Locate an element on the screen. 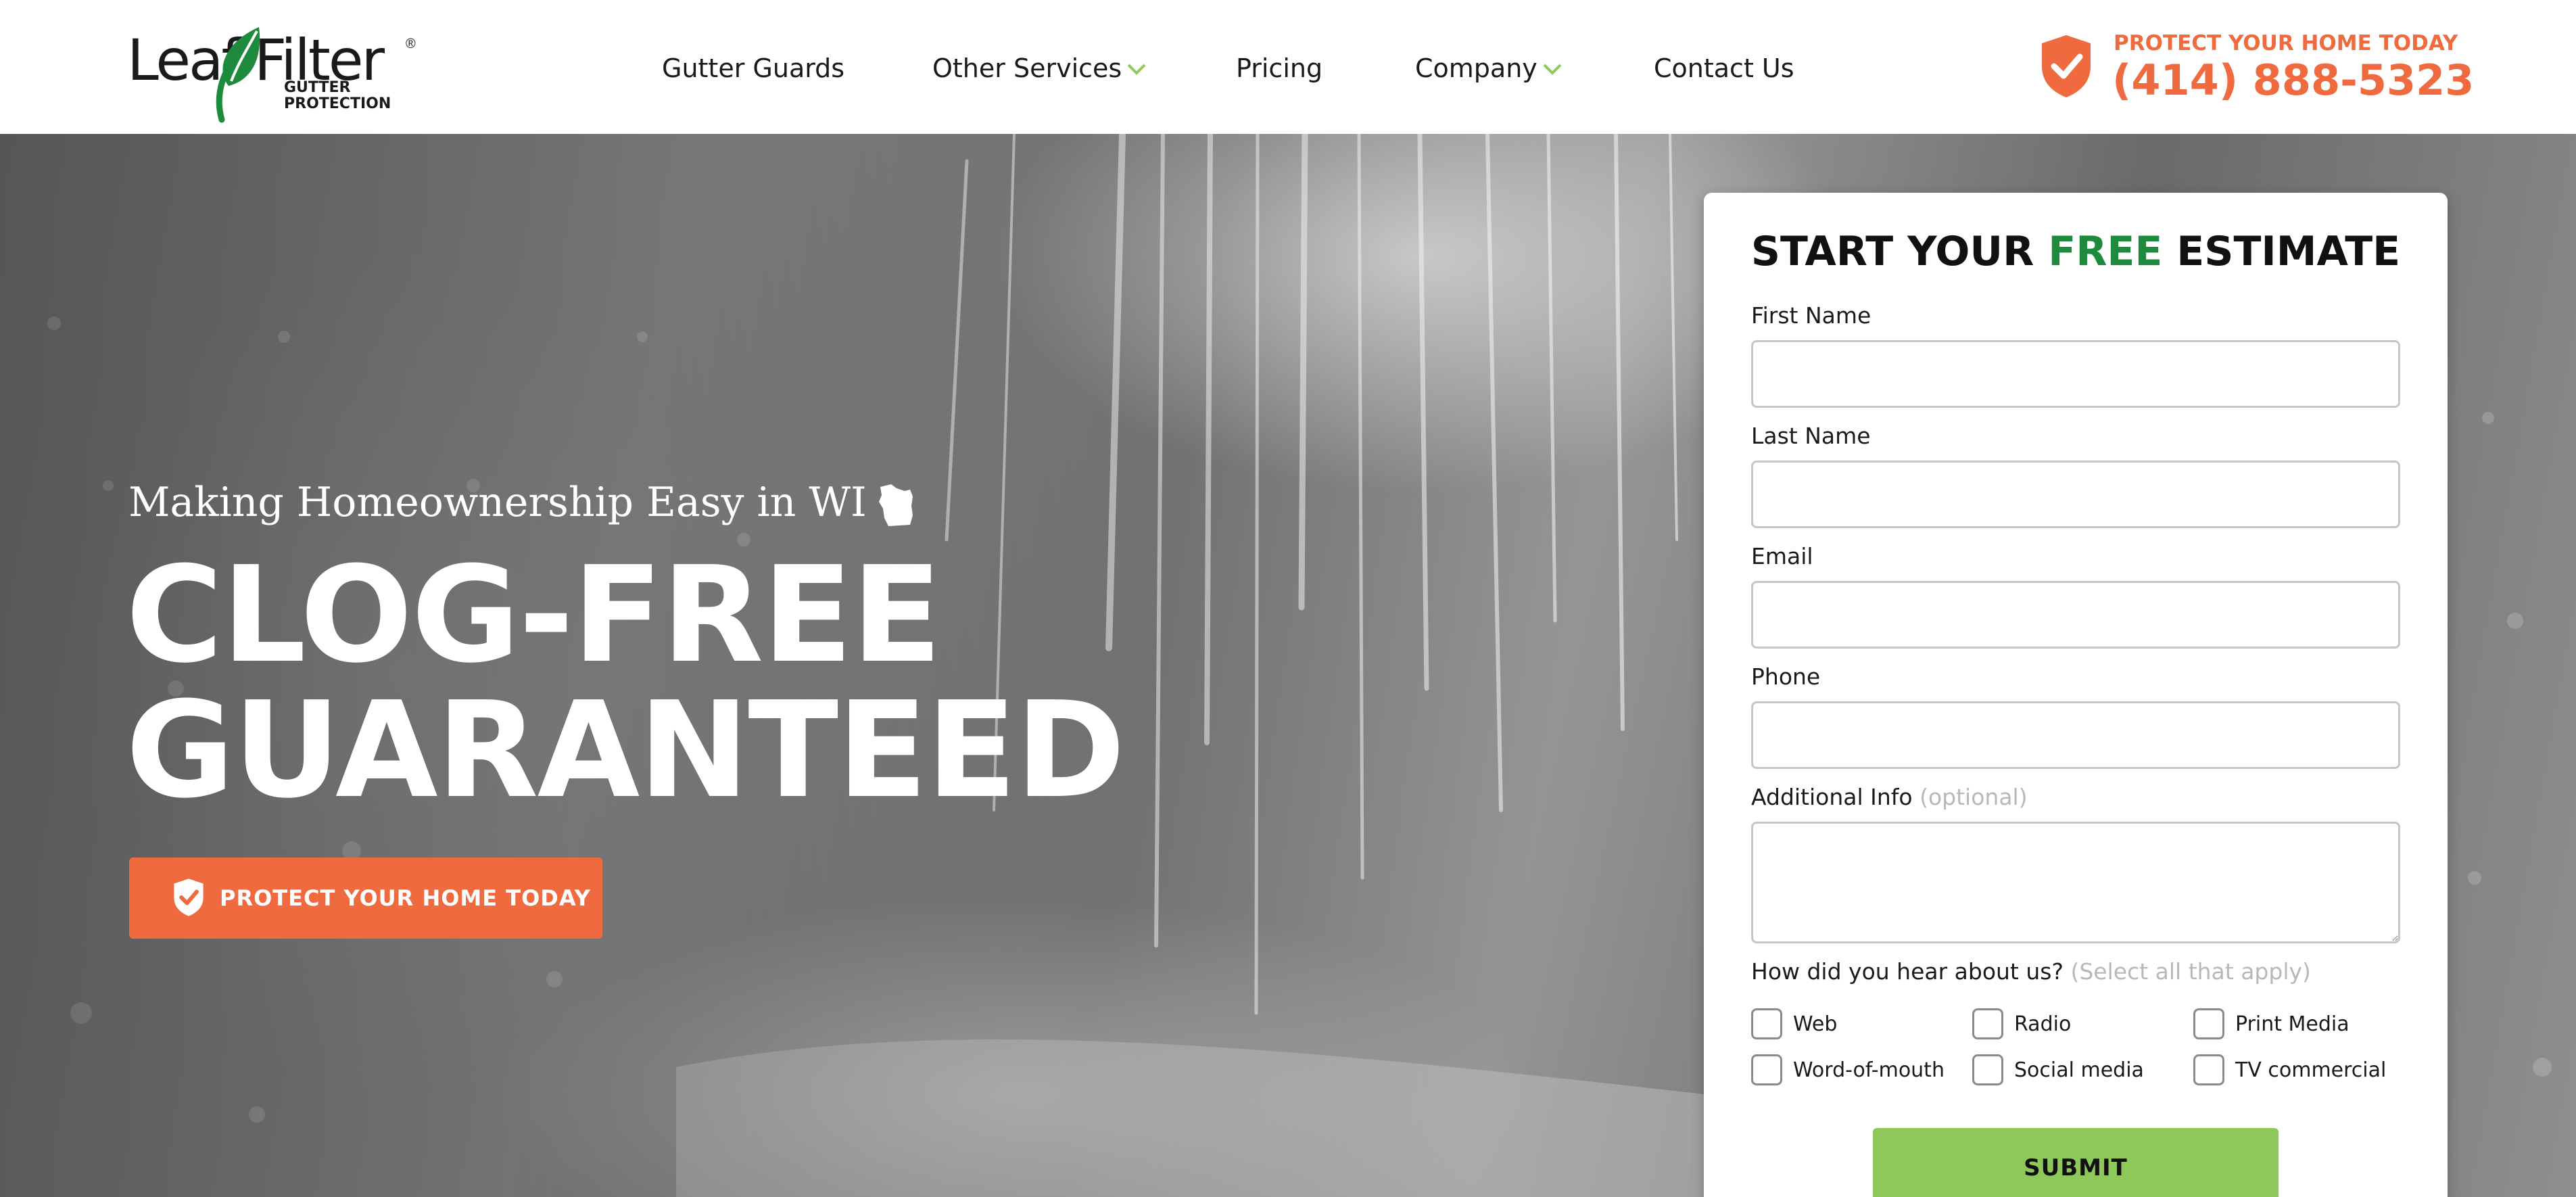 This screenshot has width=2576, height=1197. checkbox-radio: Radio is located at coordinates (2021, 1024).